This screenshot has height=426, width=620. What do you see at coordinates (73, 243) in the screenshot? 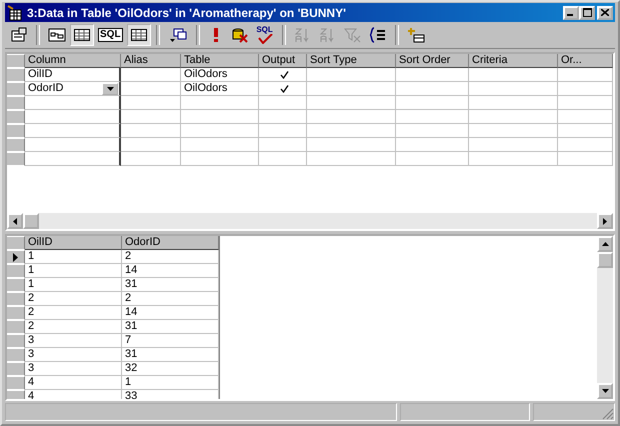
I see `column-header: OilID` at bounding box center [73, 243].